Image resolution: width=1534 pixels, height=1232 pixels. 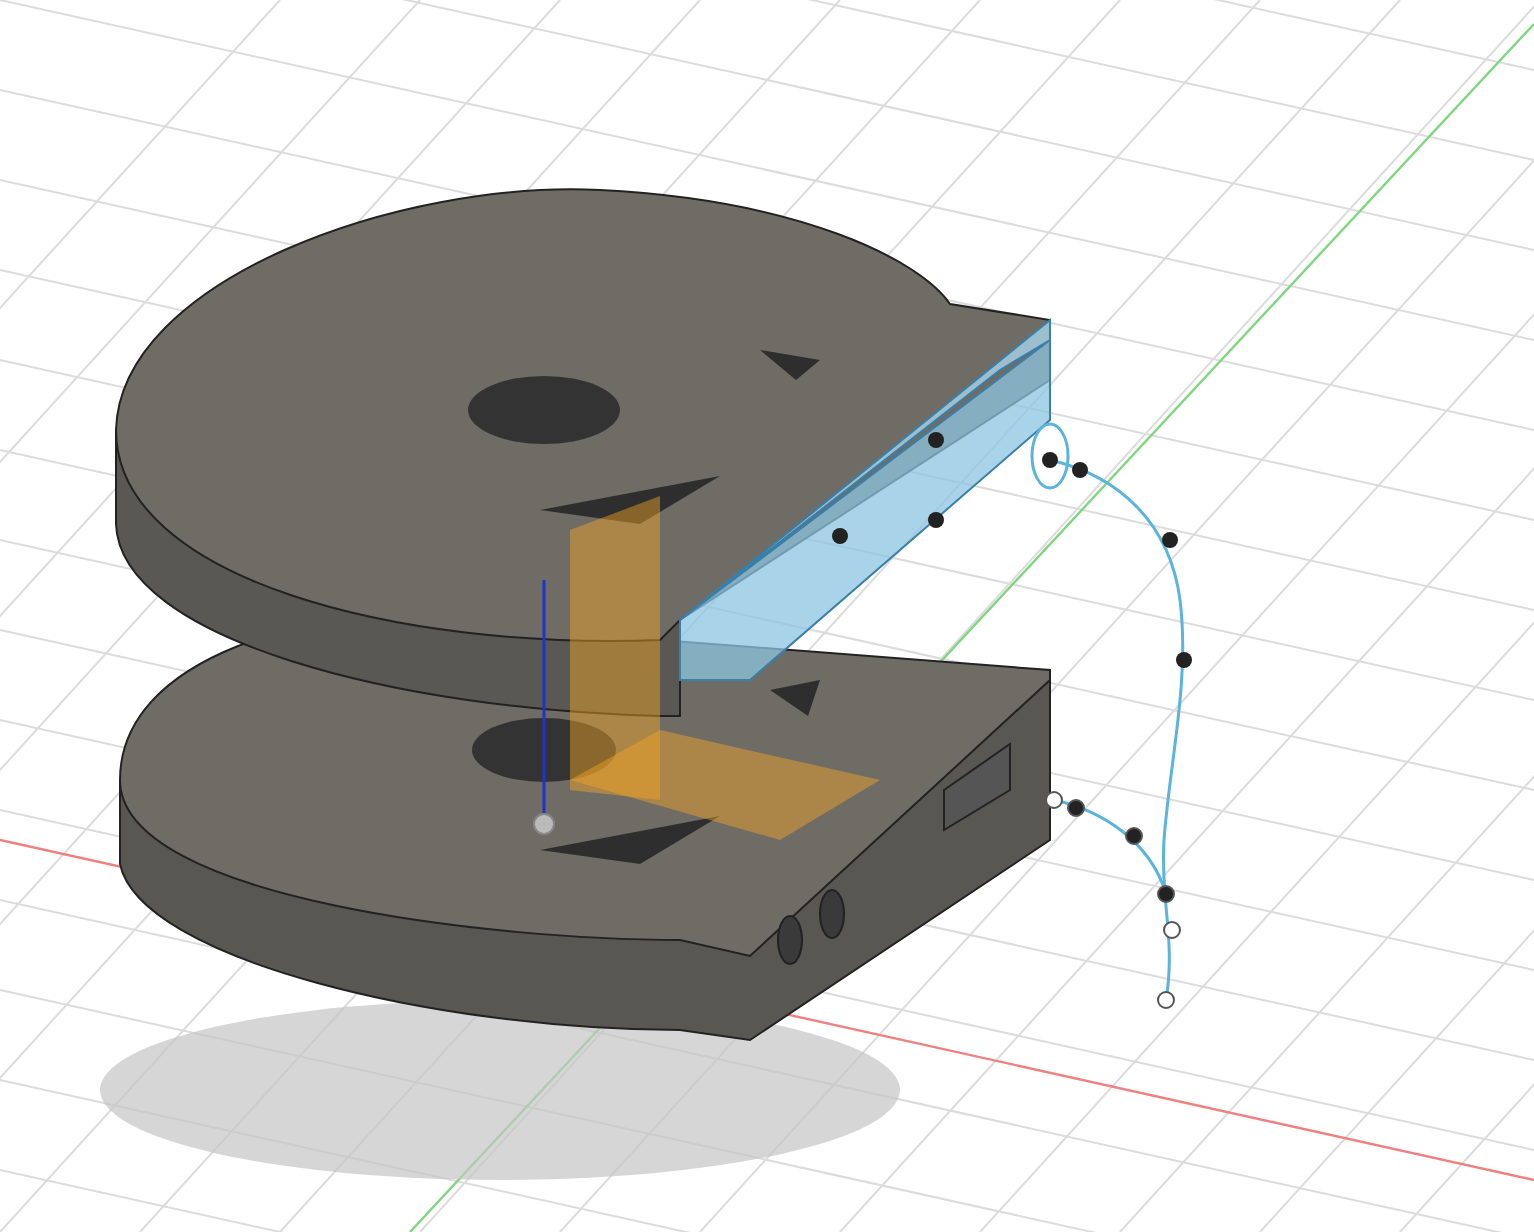 I want to click on selected-body, so click(x=792, y=578).